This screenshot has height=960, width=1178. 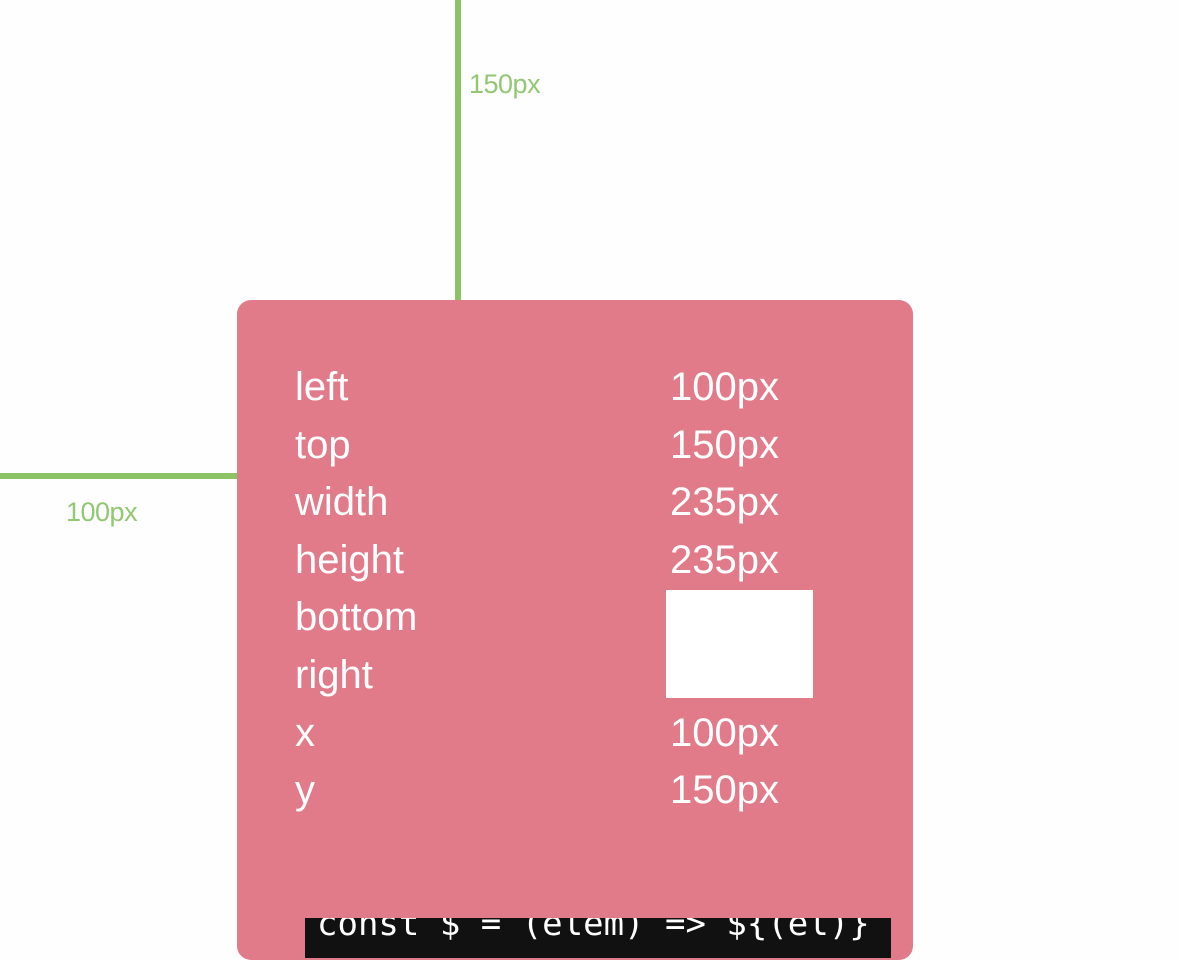 What do you see at coordinates (305, 790) in the screenshot?
I see `property-name: y` at bounding box center [305, 790].